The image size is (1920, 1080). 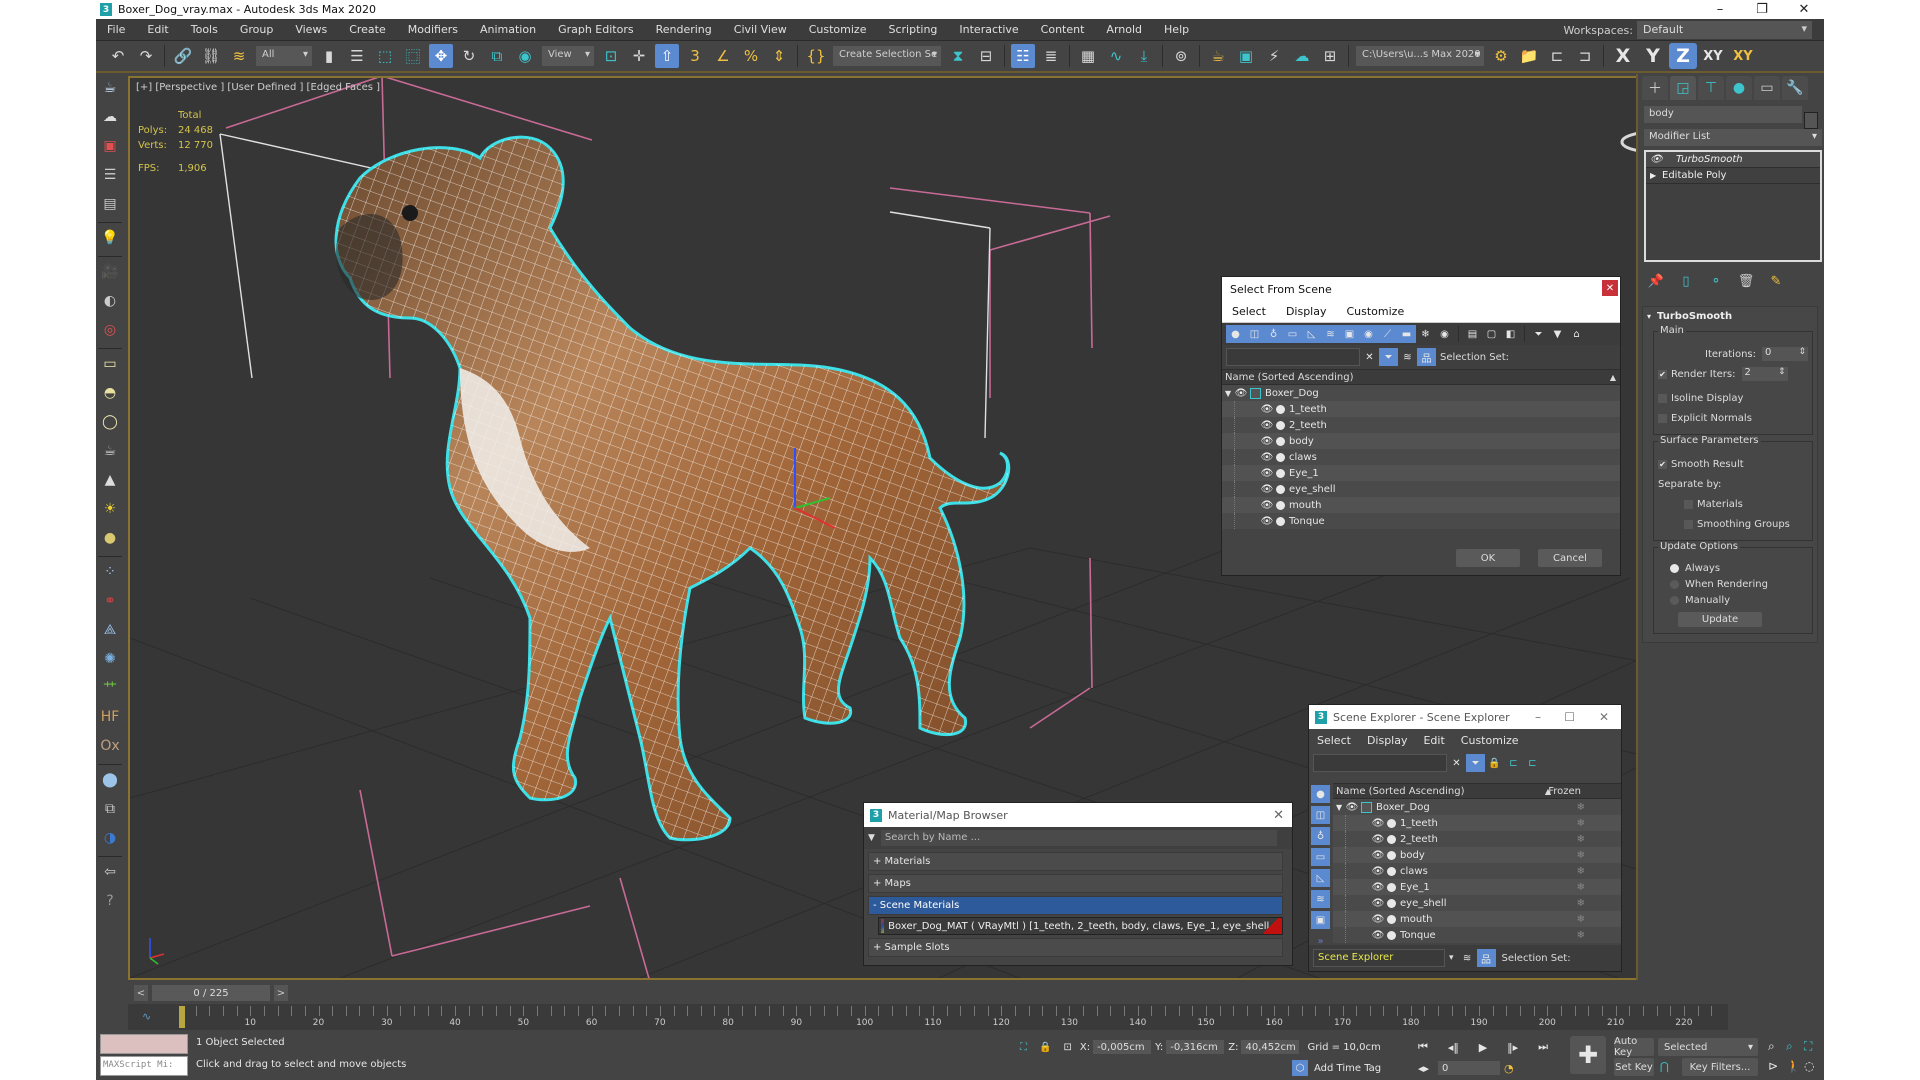 I want to click on lock-icon: 🔒, so click(x=1494, y=763).